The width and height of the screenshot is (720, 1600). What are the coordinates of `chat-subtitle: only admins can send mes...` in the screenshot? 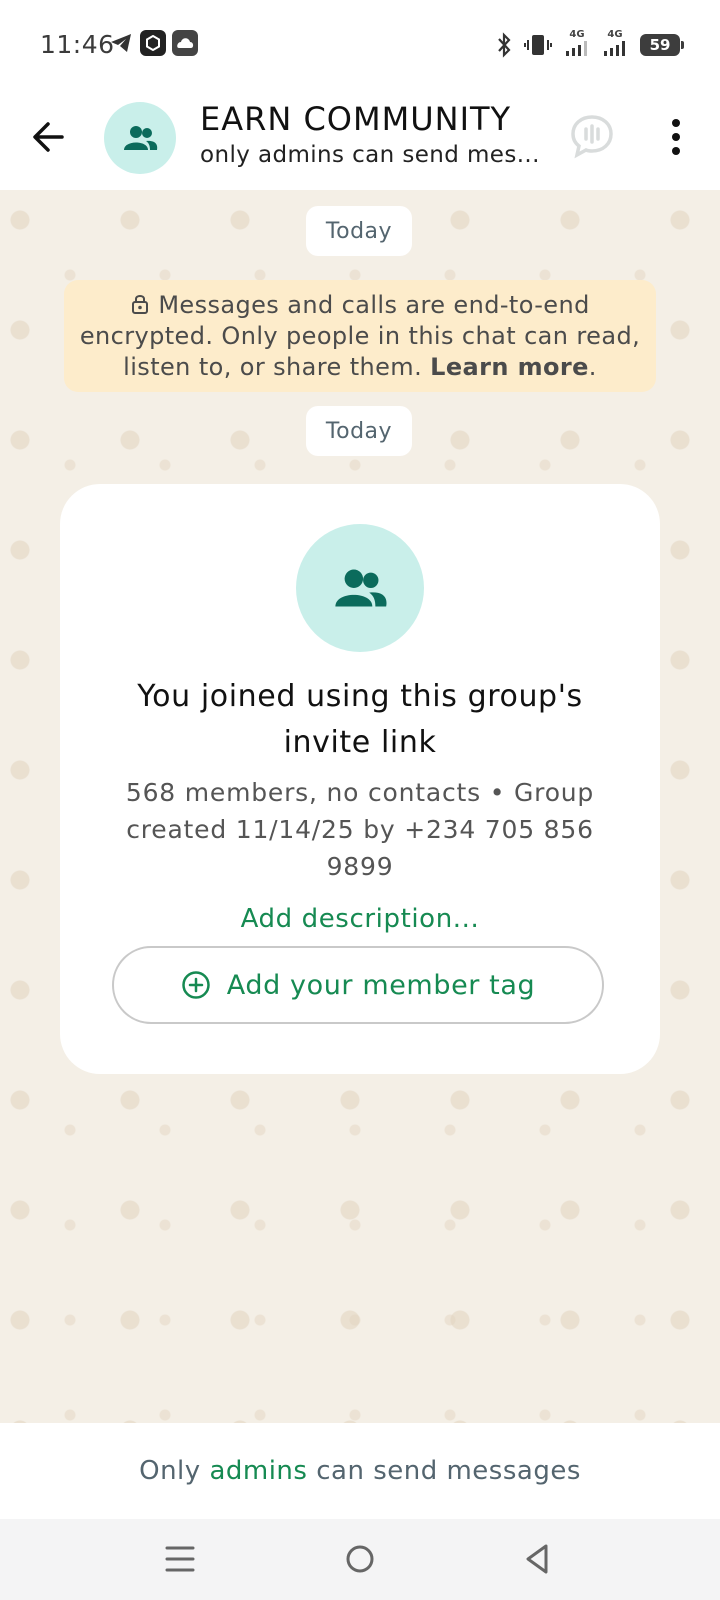 It's located at (370, 155).